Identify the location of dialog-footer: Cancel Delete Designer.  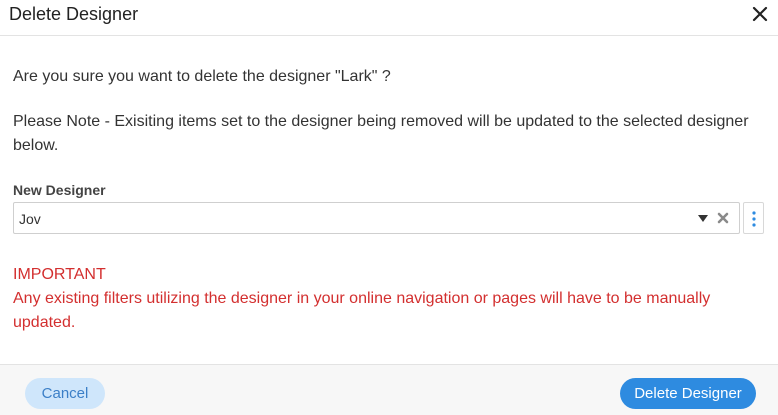
(389, 389).